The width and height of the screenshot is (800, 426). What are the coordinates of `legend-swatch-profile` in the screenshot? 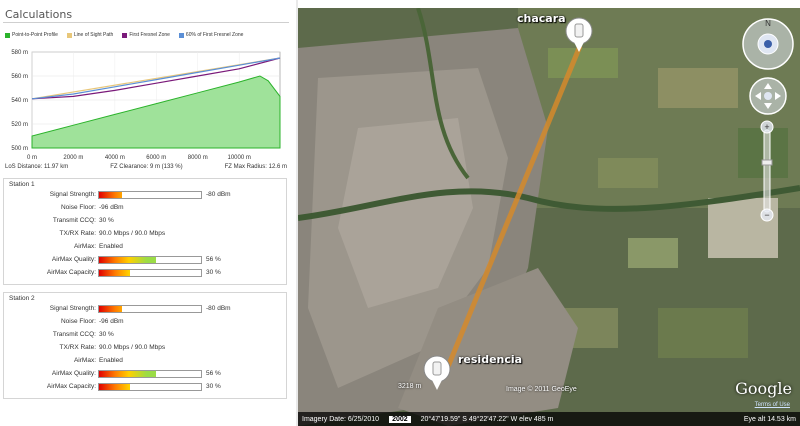 It's located at (7, 35).